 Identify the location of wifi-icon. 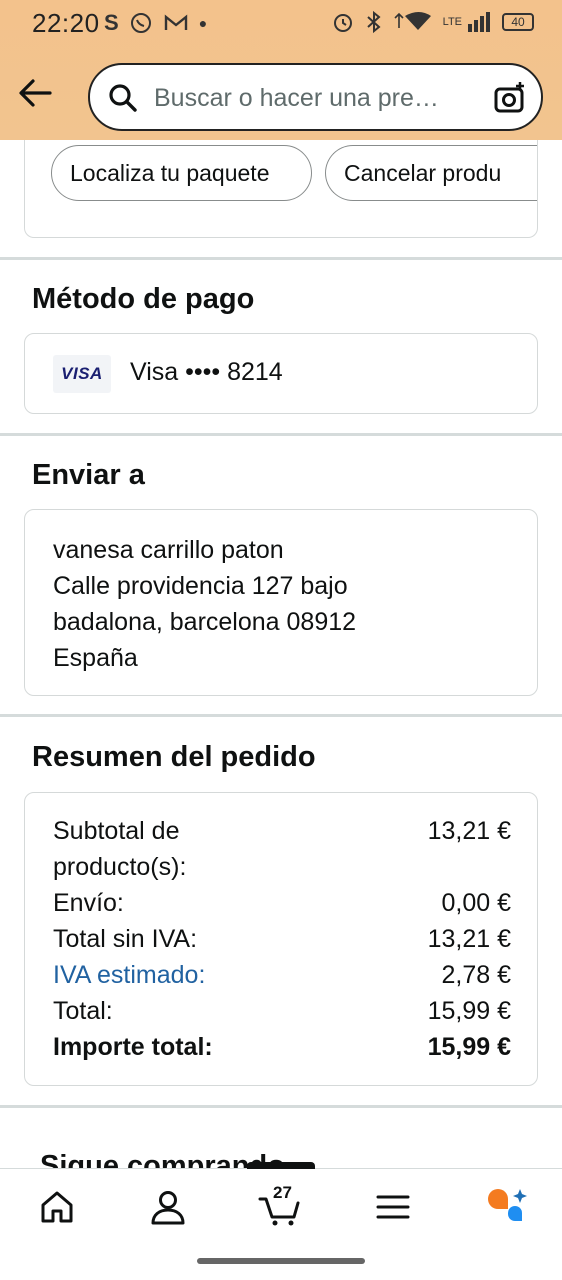
(412, 21).